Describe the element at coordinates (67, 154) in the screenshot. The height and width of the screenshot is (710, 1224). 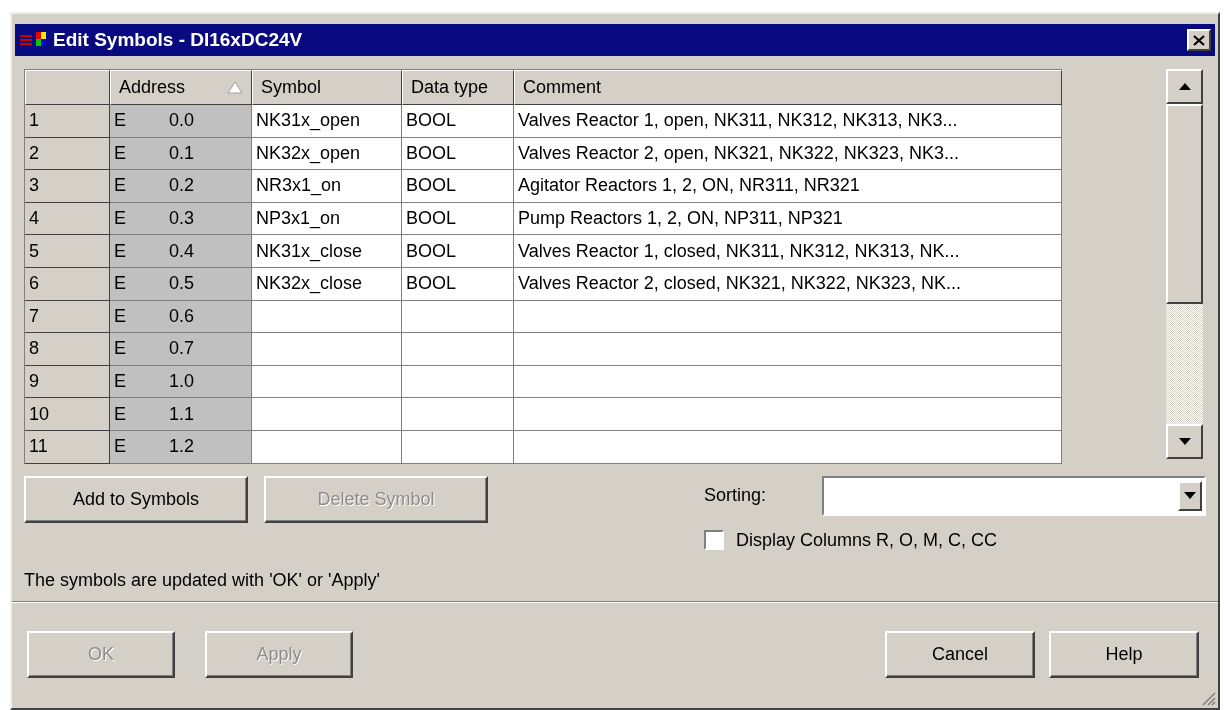
I see `row-number: 2` at that location.